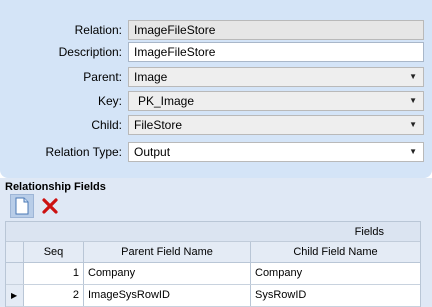  What do you see at coordinates (167, 273) in the screenshot?
I see `parent-field-cell: Company` at bounding box center [167, 273].